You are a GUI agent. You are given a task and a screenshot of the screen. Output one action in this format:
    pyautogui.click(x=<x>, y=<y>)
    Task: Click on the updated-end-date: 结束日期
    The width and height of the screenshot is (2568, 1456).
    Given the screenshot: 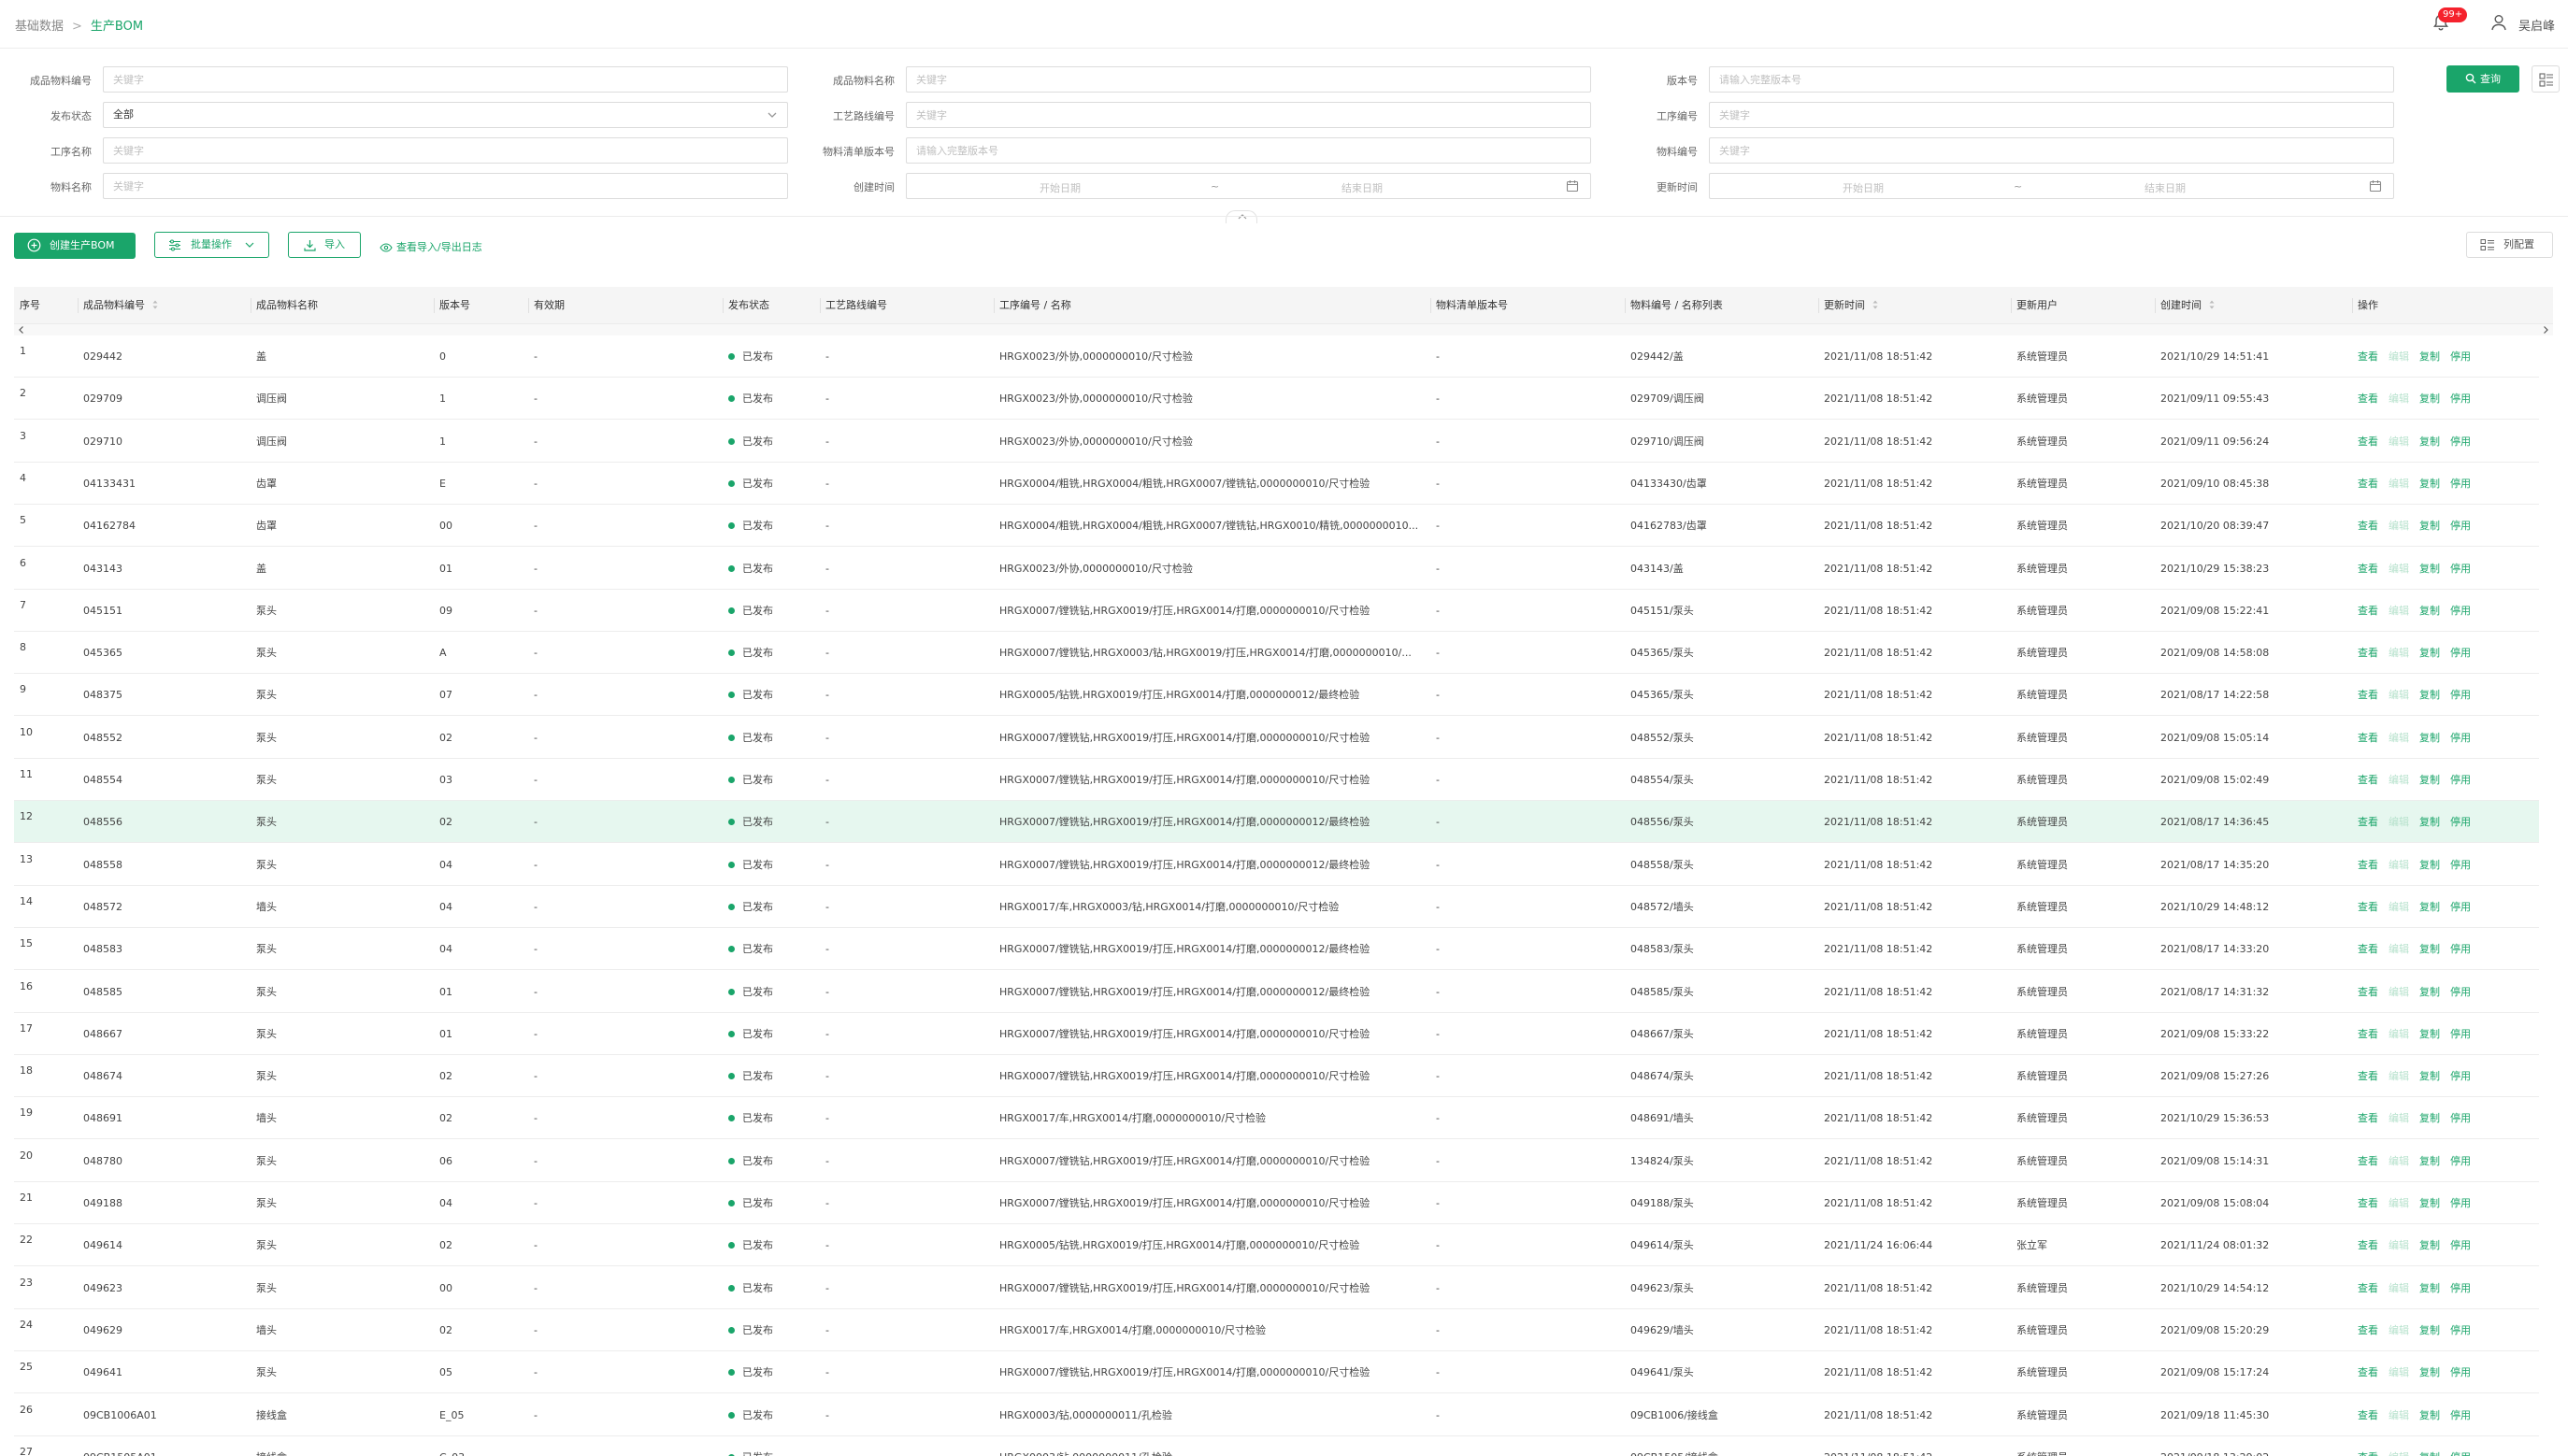 What is the action you would take?
    pyautogui.click(x=2165, y=187)
    